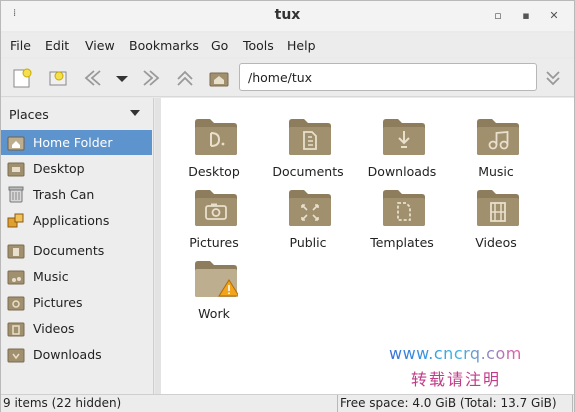 This screenshot has height=412, width=575. What do you see at coordinates (92, 78) in the screenshot?
I see `back-icon` at bounding box center [92, 78].